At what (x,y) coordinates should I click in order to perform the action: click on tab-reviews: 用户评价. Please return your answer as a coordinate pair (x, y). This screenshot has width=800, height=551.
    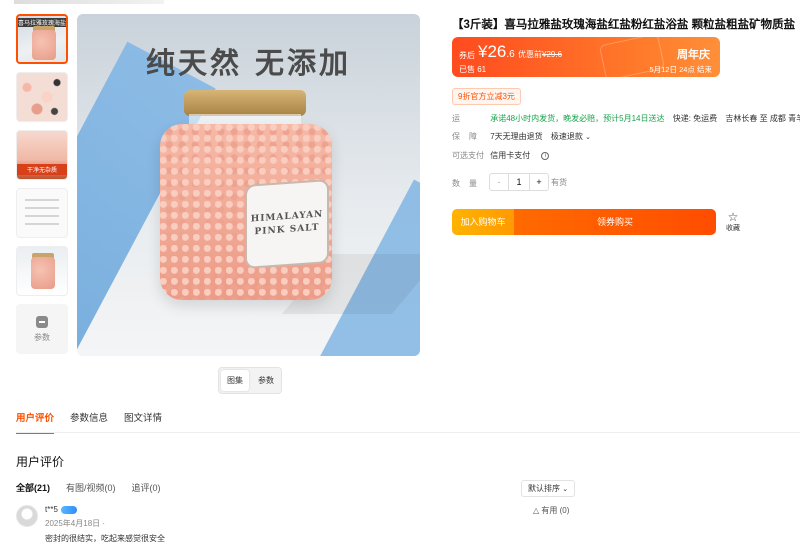
    Looking at the image, I should click on (35, 422).